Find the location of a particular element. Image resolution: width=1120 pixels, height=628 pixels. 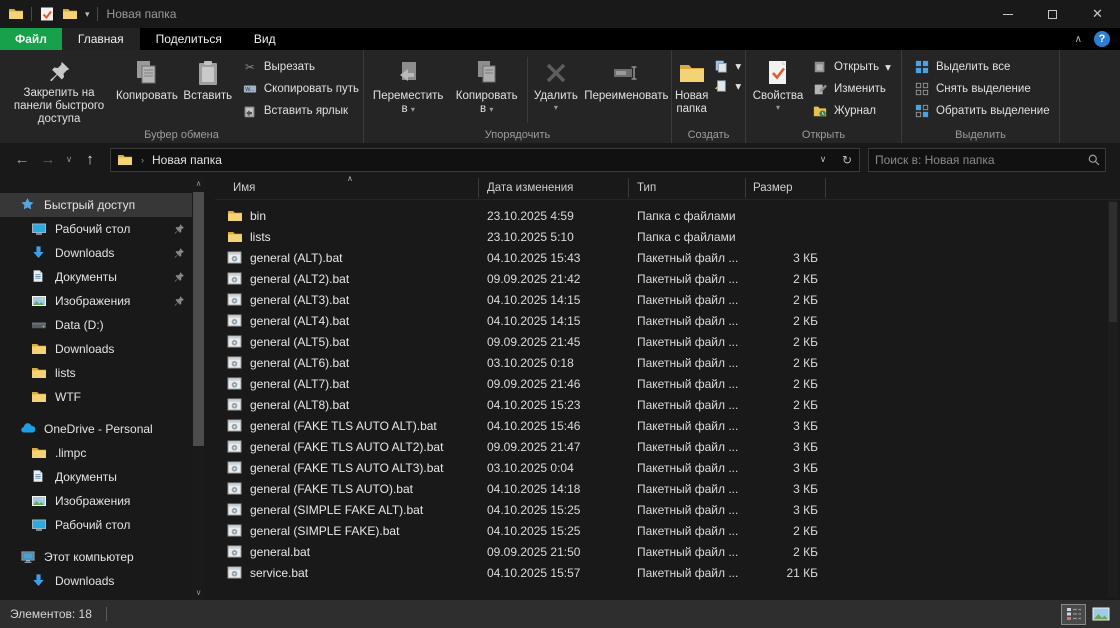

new-folder-button: Новая папка is located at coordinates (691, 89).